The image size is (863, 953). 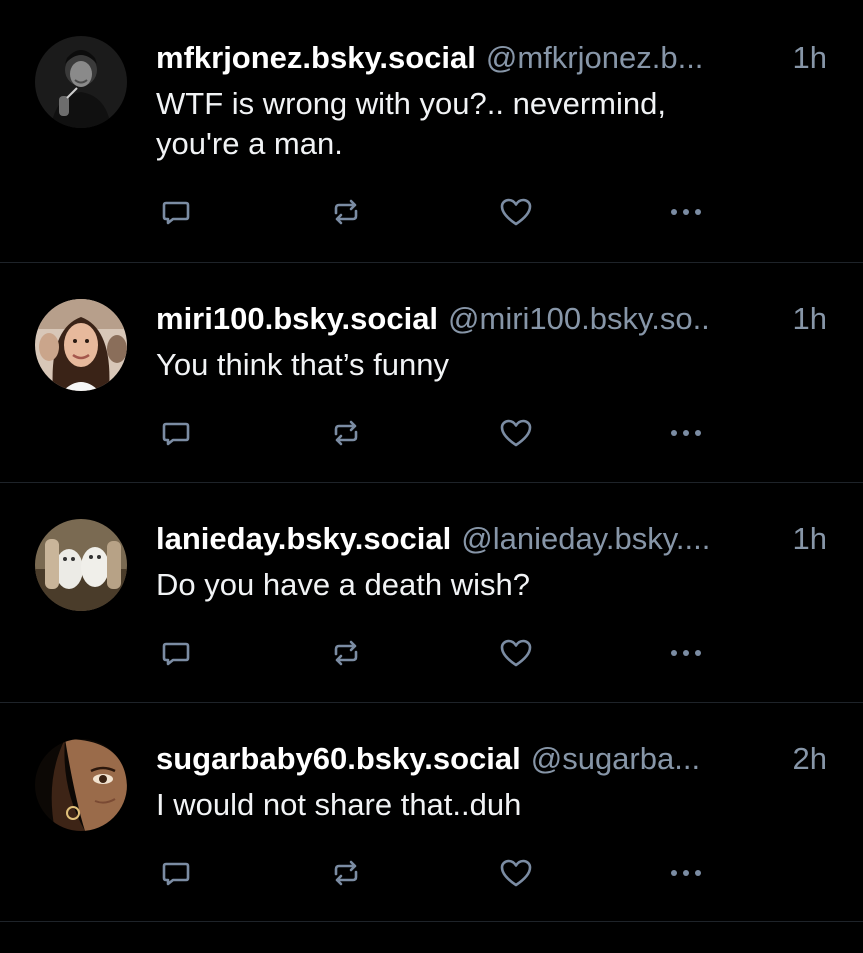 I want to click on post-text: I would not share that..duh, so click(x=491, y=805).